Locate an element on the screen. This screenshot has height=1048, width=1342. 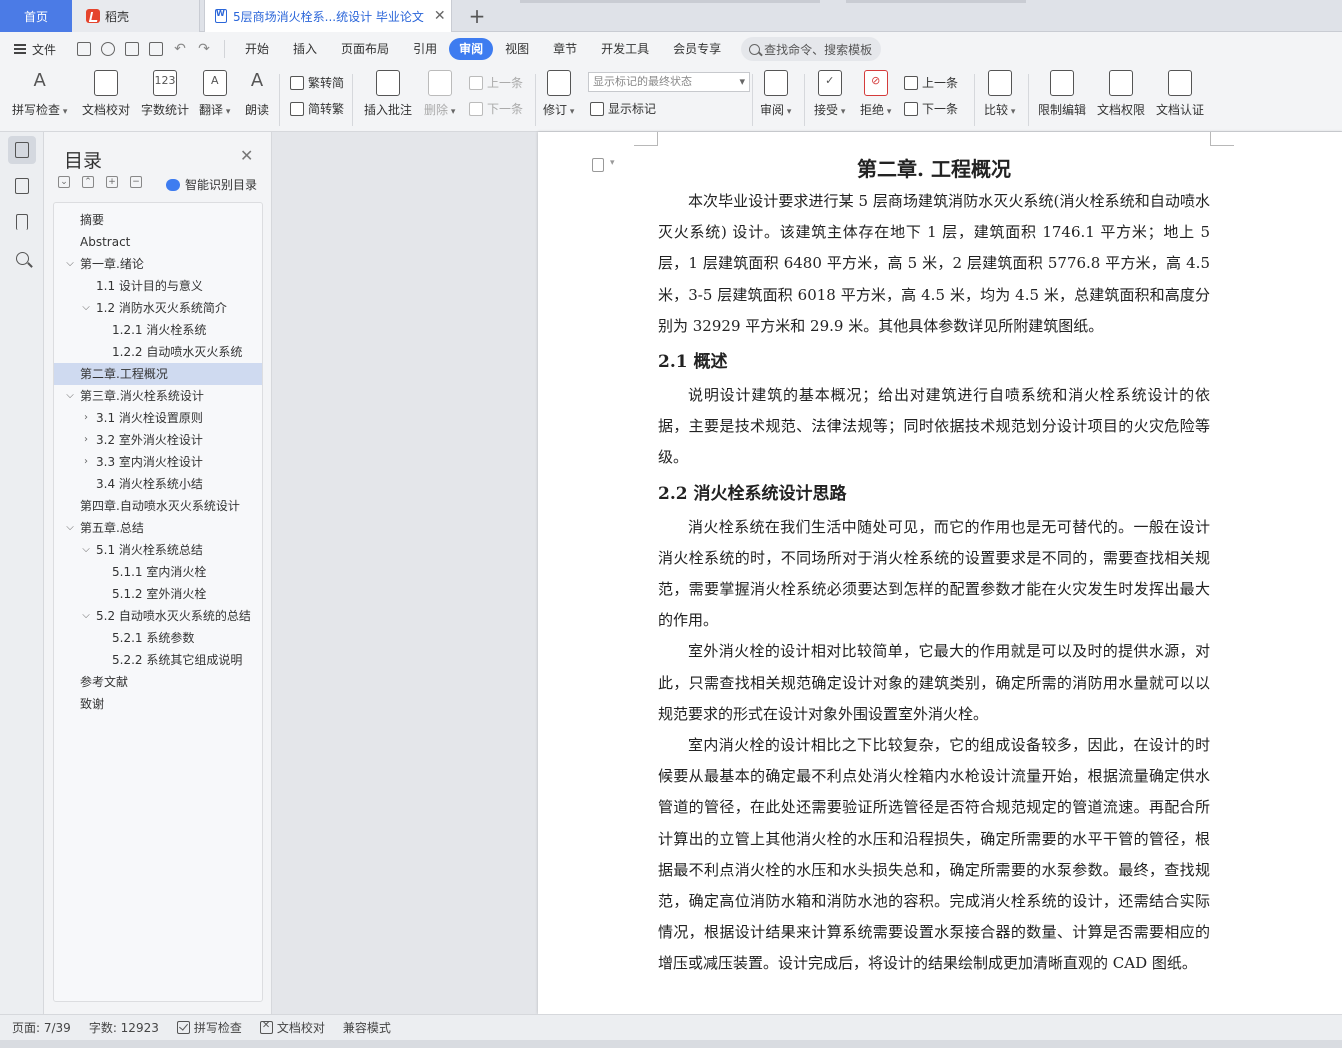
print-icon is located at coordinates (132, 49).